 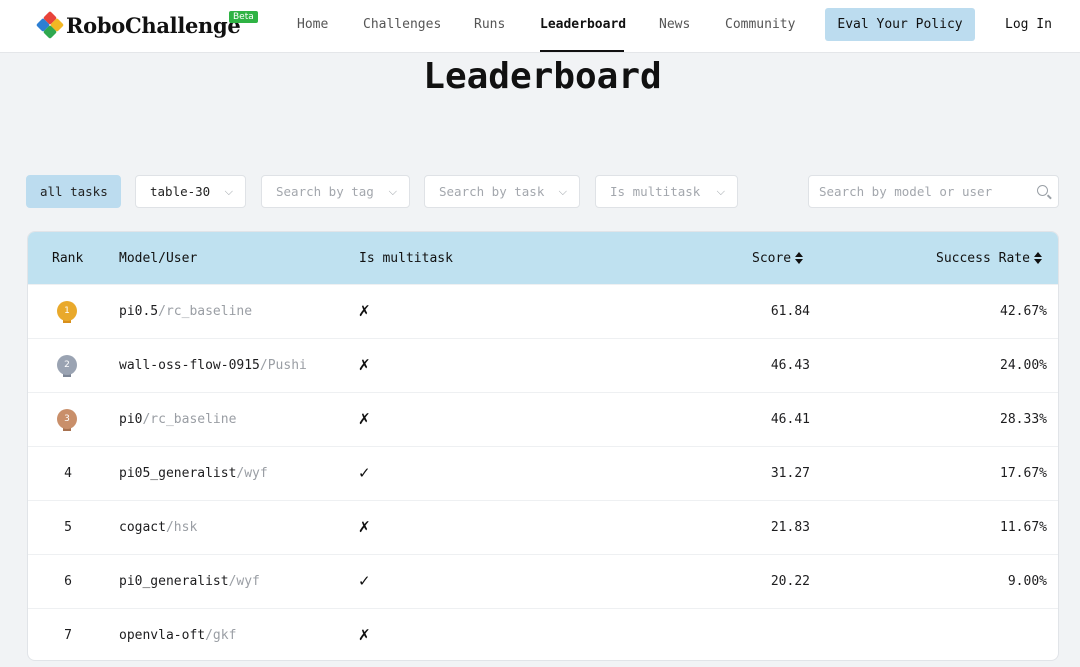 I want to click on model-user-cell: pi0_generalist/wyf, so click(x=189, y=581).